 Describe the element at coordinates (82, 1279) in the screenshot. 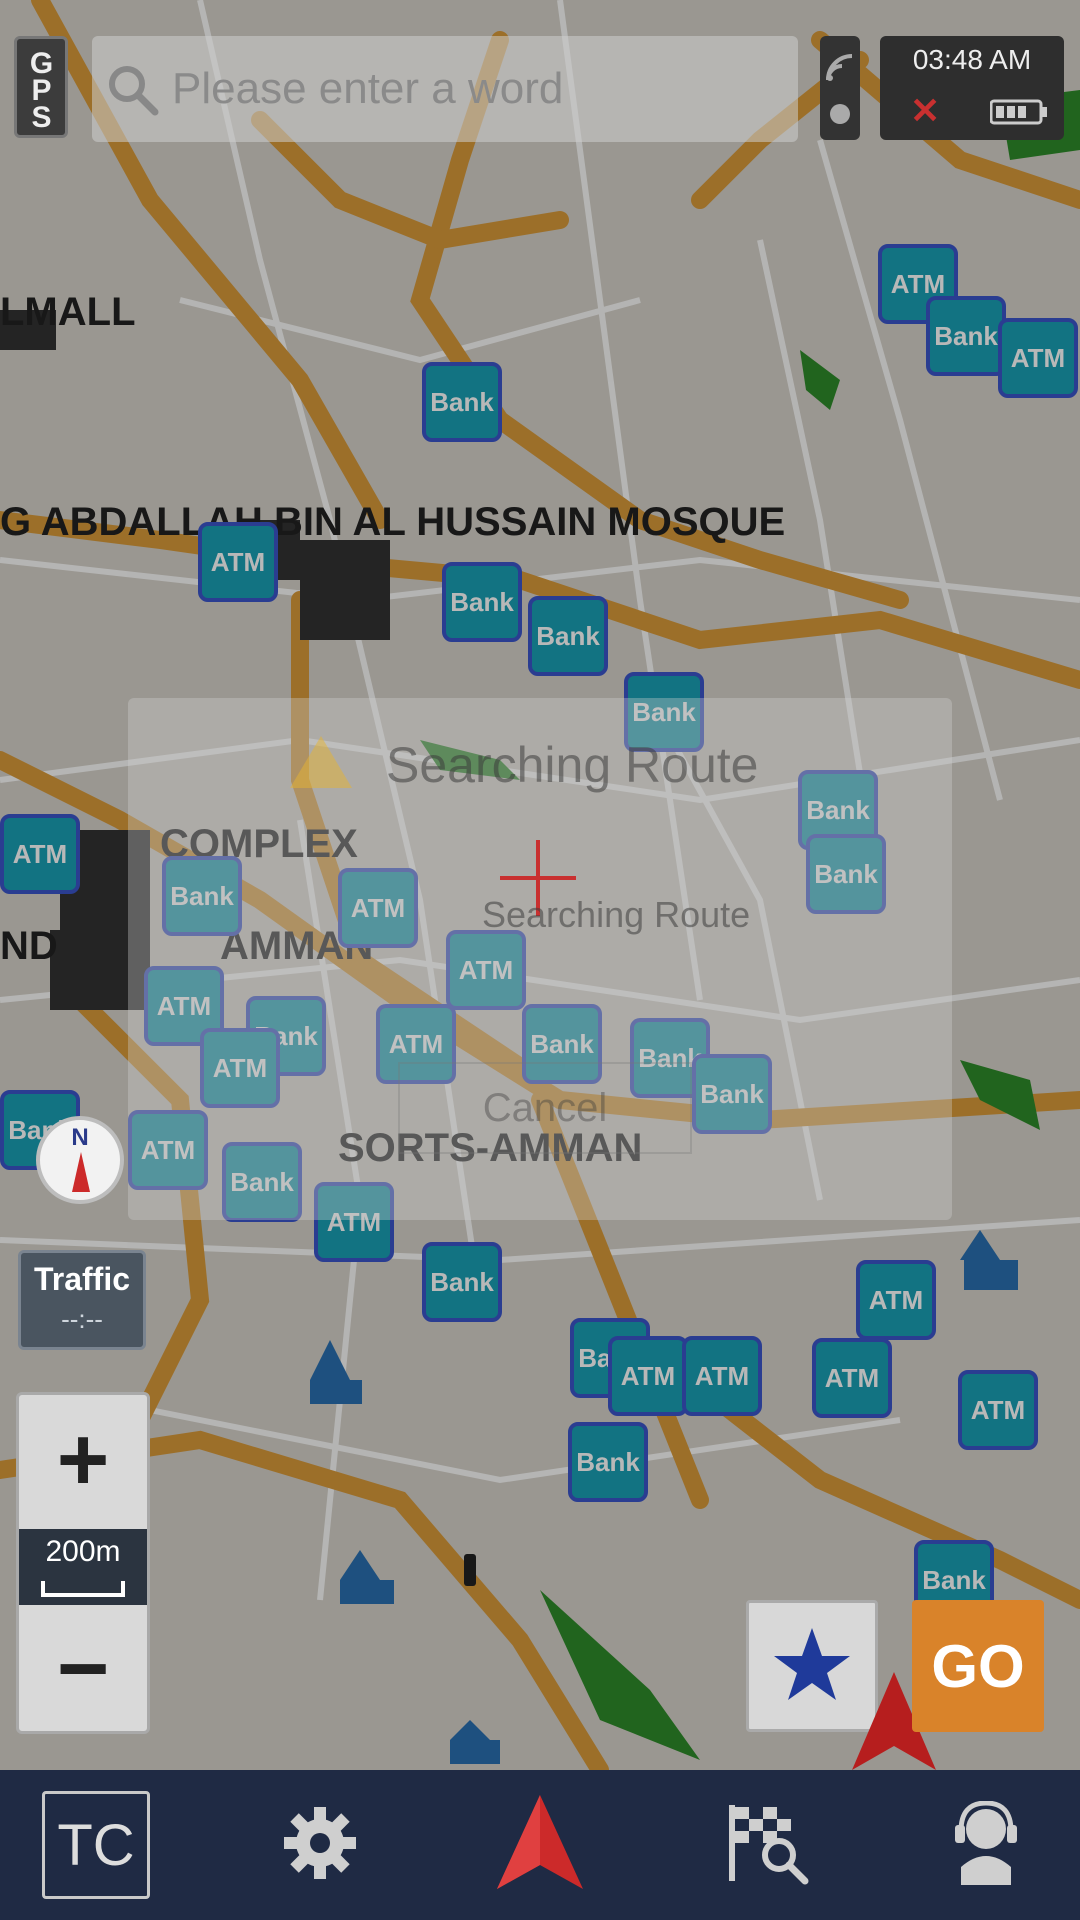

I see `traffic-label: Traffic` at that location.